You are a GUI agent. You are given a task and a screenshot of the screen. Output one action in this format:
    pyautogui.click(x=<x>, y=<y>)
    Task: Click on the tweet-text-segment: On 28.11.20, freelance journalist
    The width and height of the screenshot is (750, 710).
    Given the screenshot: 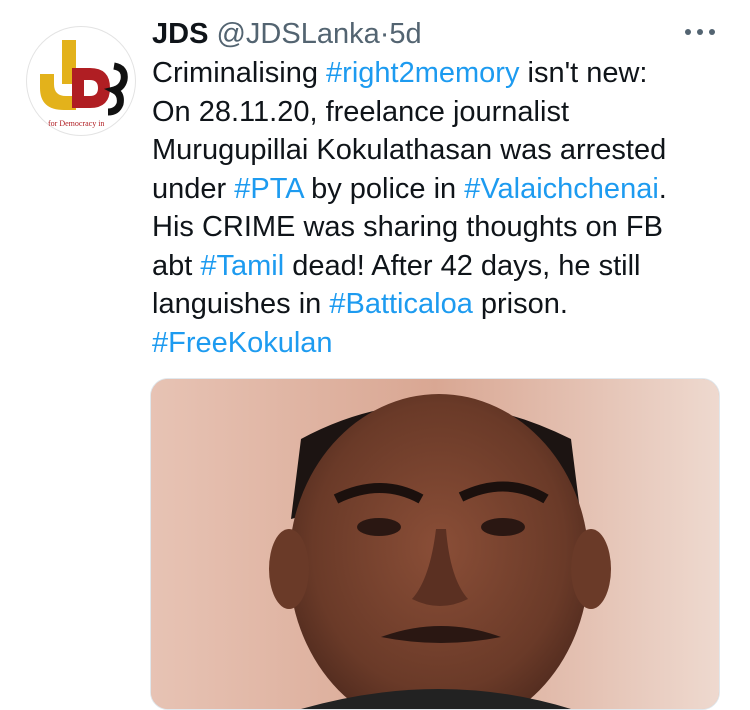 What is the action you would take?
    pyautogui.click(x=361, y=111)
    